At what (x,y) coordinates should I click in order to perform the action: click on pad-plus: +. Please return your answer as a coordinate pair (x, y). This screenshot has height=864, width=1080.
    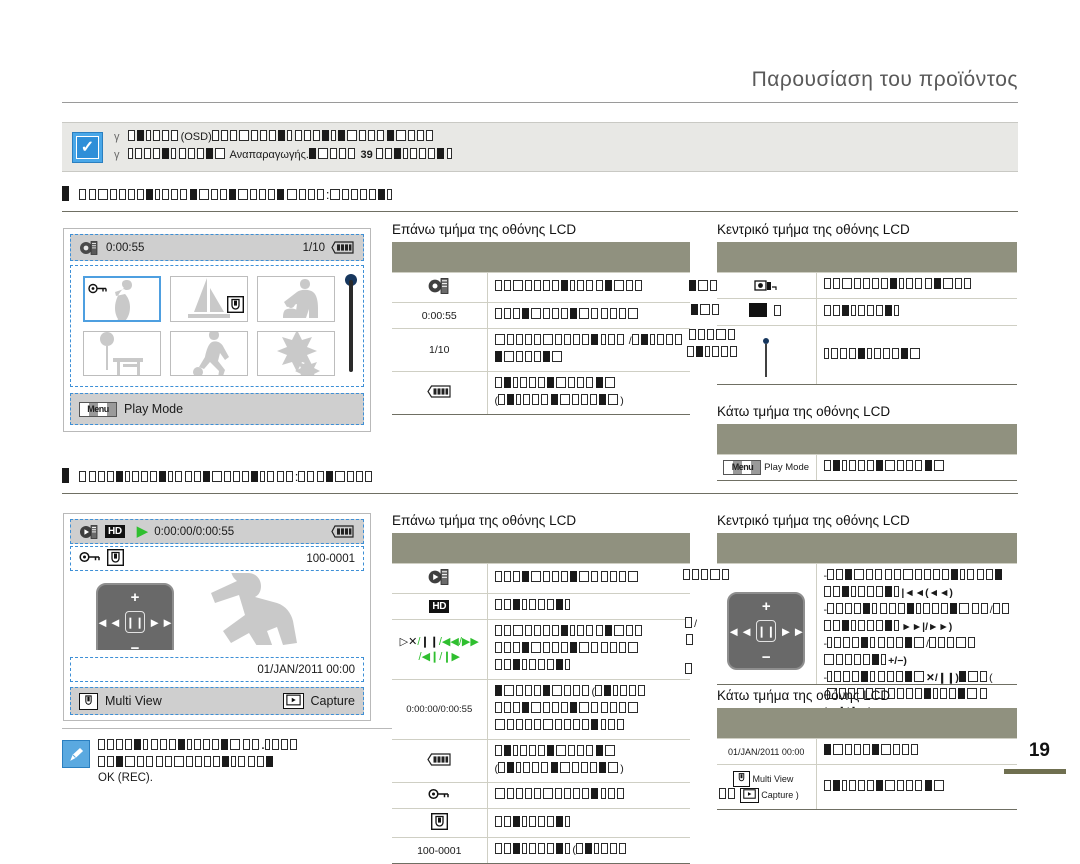
    Looking at the image, I should click on (135, 597).